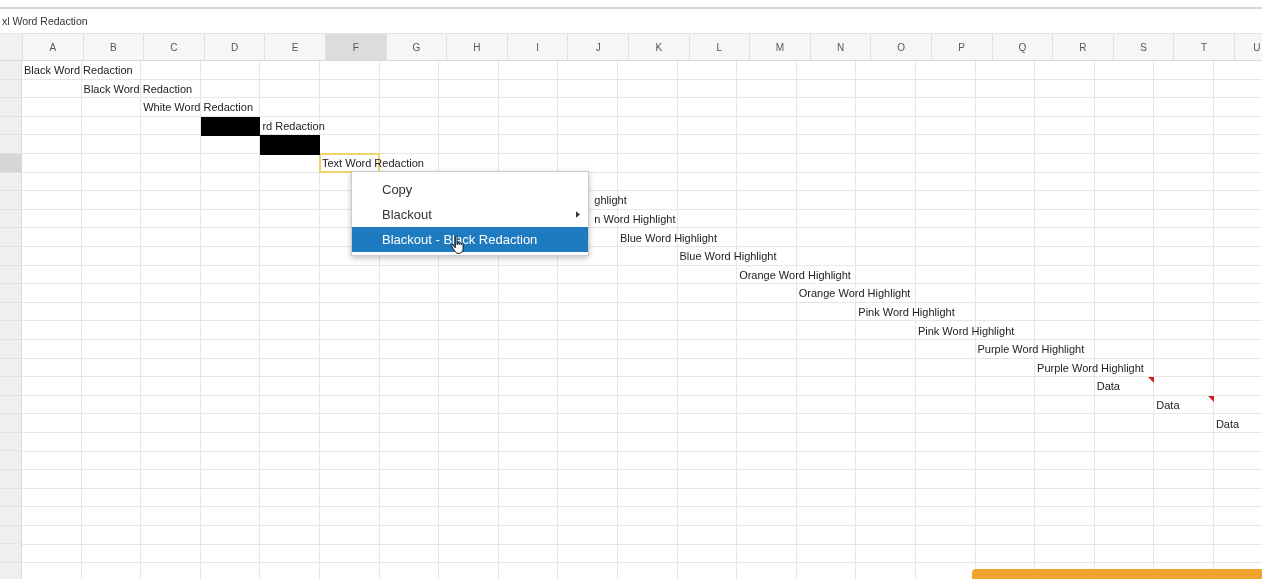  Describe the element at coordinates (470, 214) in the screenshot. I see `menu-item: Blackout` at that location.